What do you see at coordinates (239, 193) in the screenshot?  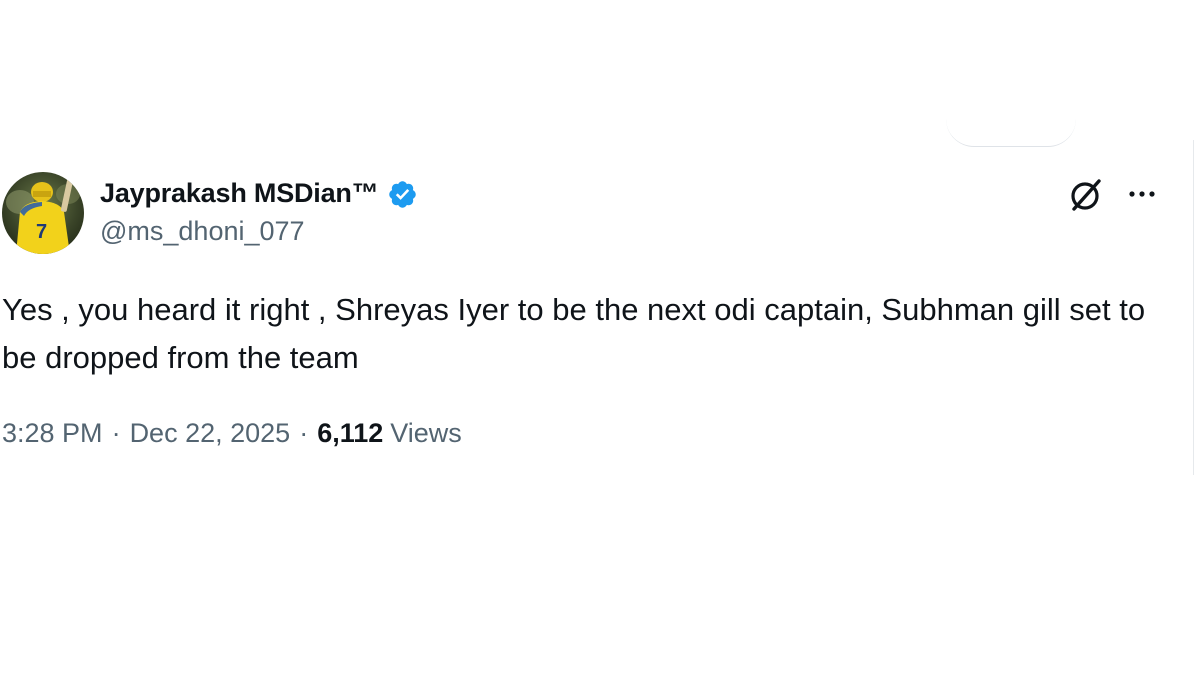 I see `display-name: Jayprakash MSDian™` at bounding box center [239, 193].